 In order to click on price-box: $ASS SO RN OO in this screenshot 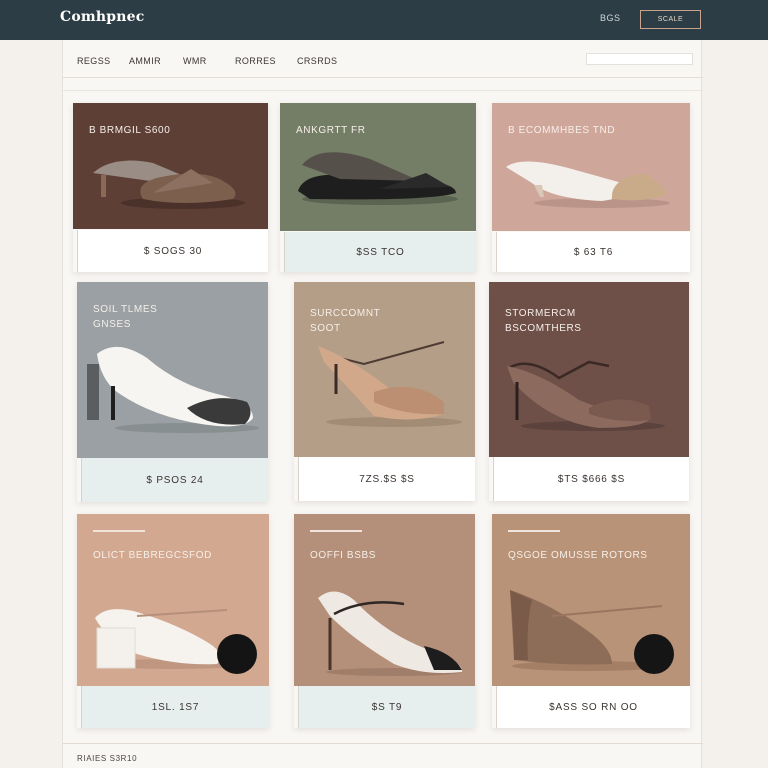, I will do `click(593, 707)`.